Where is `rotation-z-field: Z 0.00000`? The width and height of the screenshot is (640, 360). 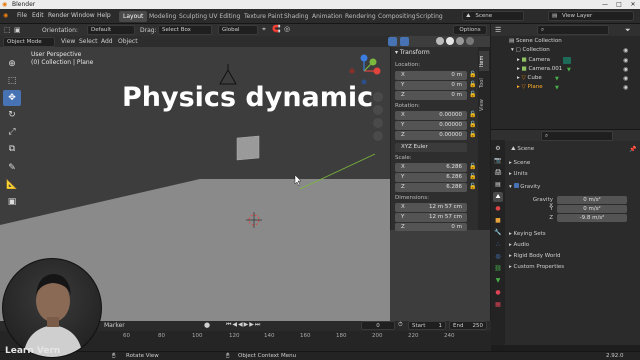
rotation-z-field: Z 0.00000 is located at coordinates (431, 135).